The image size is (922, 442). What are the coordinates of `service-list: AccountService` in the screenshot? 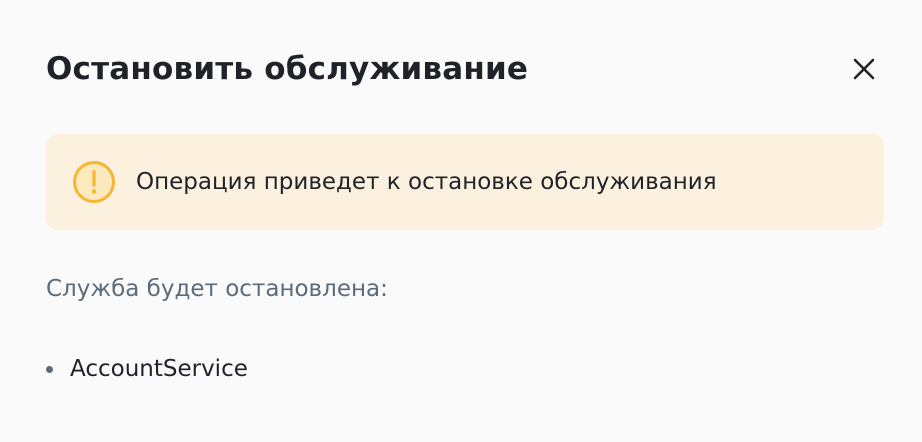 It's located at (147, 369).